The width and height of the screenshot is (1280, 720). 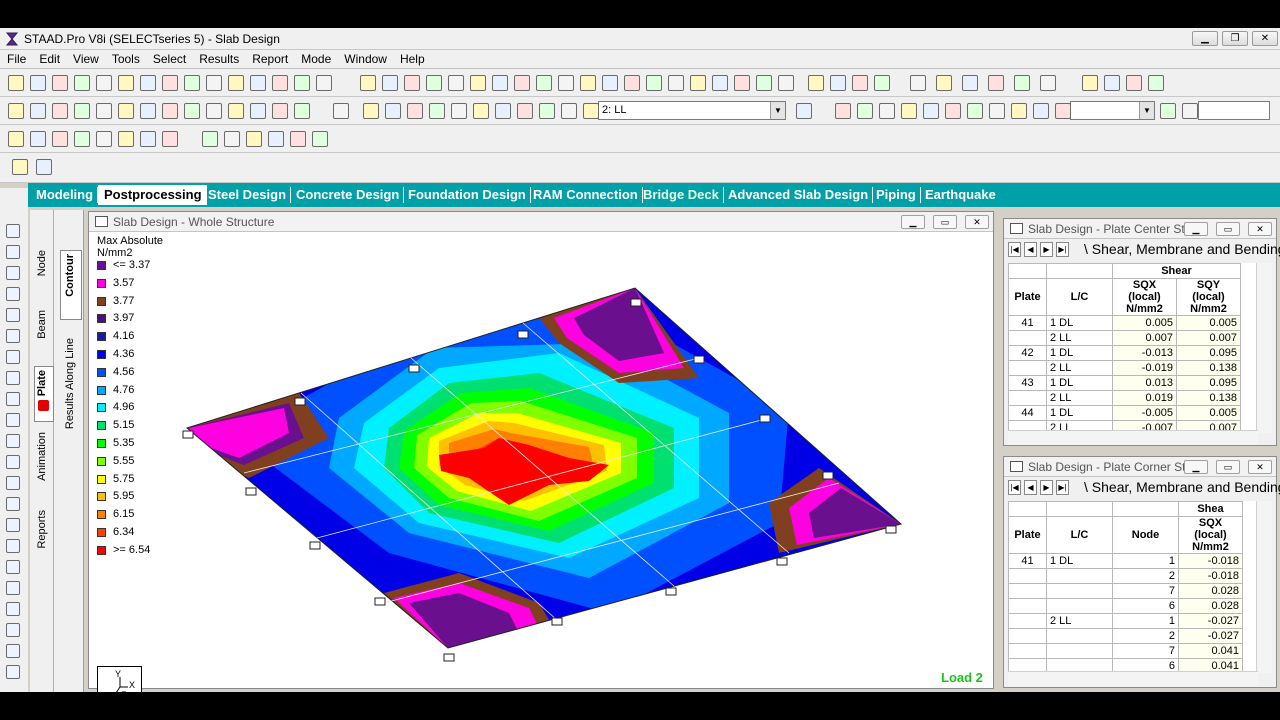 What do you see at coordinates (42, 324) in the screenshot?
I see `tab-beam: Beam` at bounding box center [42, 324].